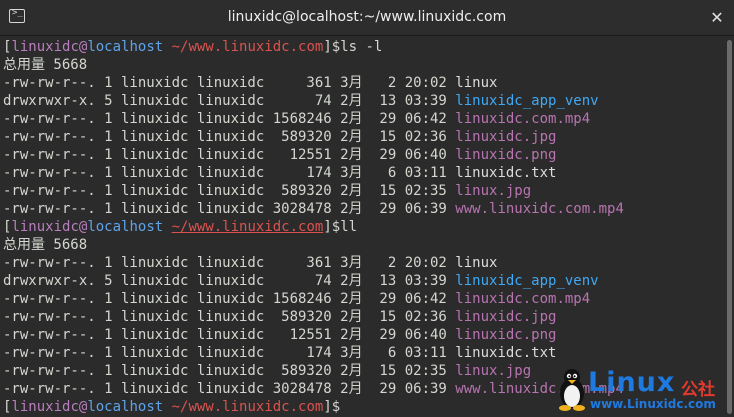 The height and width of the screenshot is (417, 734). I want to click on tux-penguin-icon, so click(572, 390).